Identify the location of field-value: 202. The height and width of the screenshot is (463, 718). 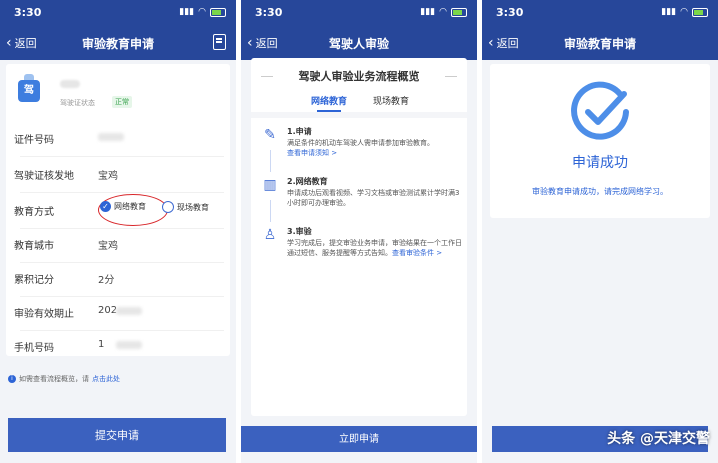
(108, 310).